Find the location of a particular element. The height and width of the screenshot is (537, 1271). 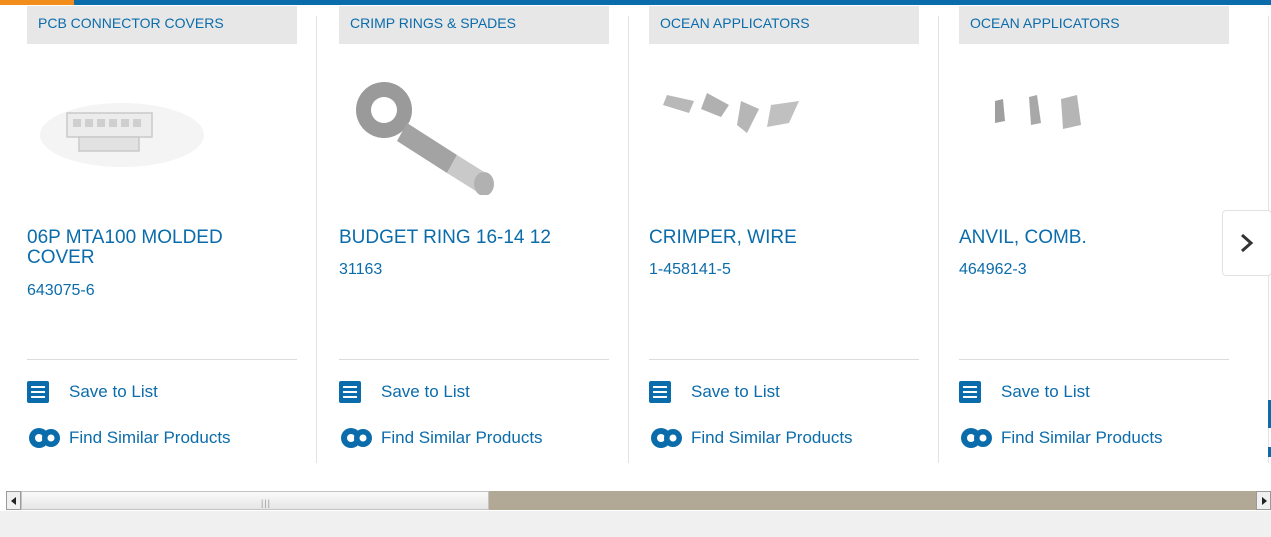

scroll-left-button is located at coordinates (13, 500).